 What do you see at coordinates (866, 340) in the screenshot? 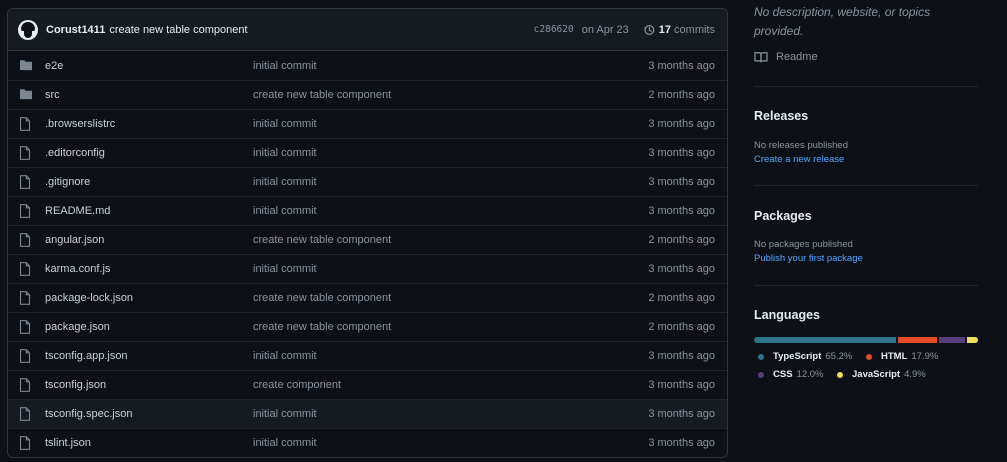
I see `language-bar` at bounding box center [866, 340].